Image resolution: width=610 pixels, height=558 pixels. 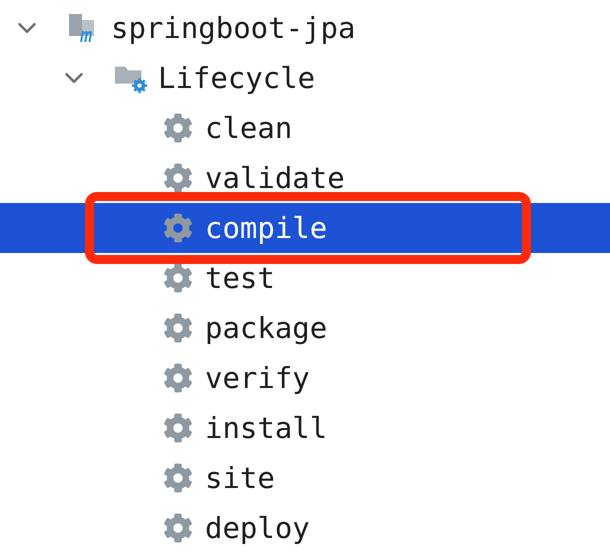 I want to click on tree-item-label: package, so click(x=266, y=328).